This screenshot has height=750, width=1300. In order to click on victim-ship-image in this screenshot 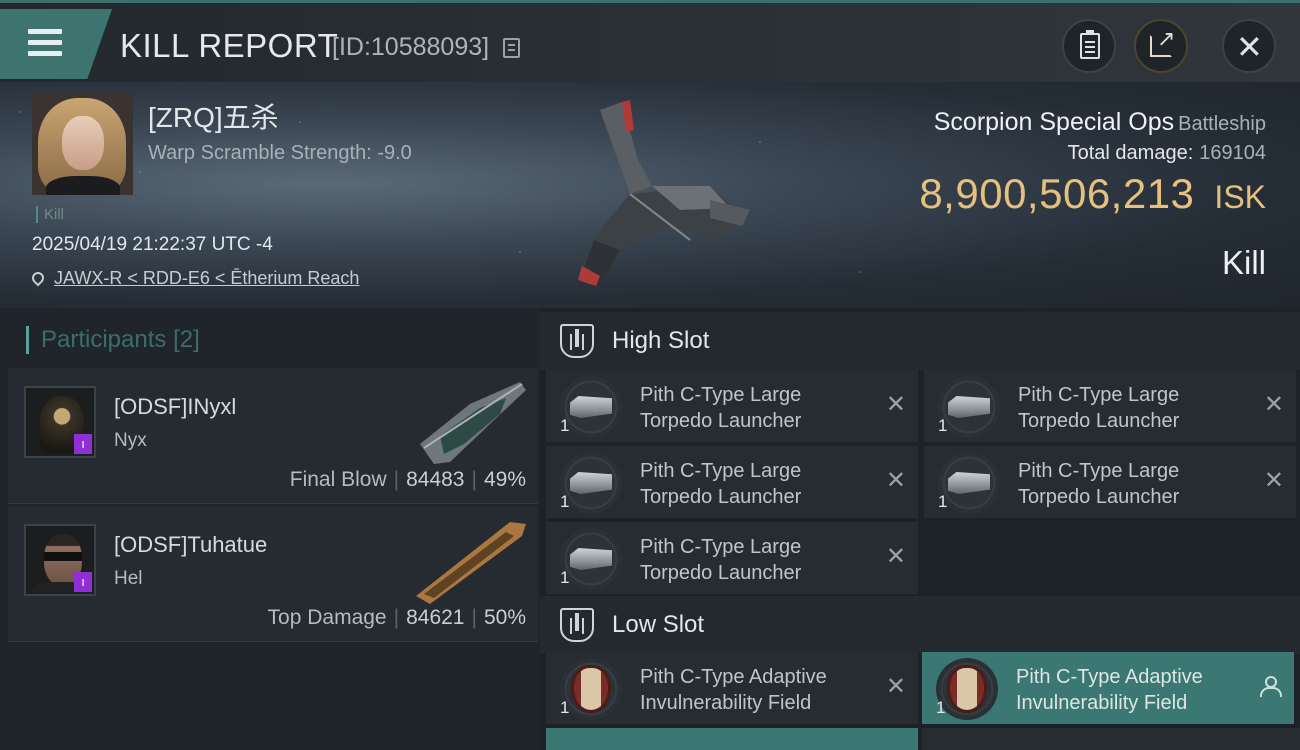, I will do `click(664, 193)`.